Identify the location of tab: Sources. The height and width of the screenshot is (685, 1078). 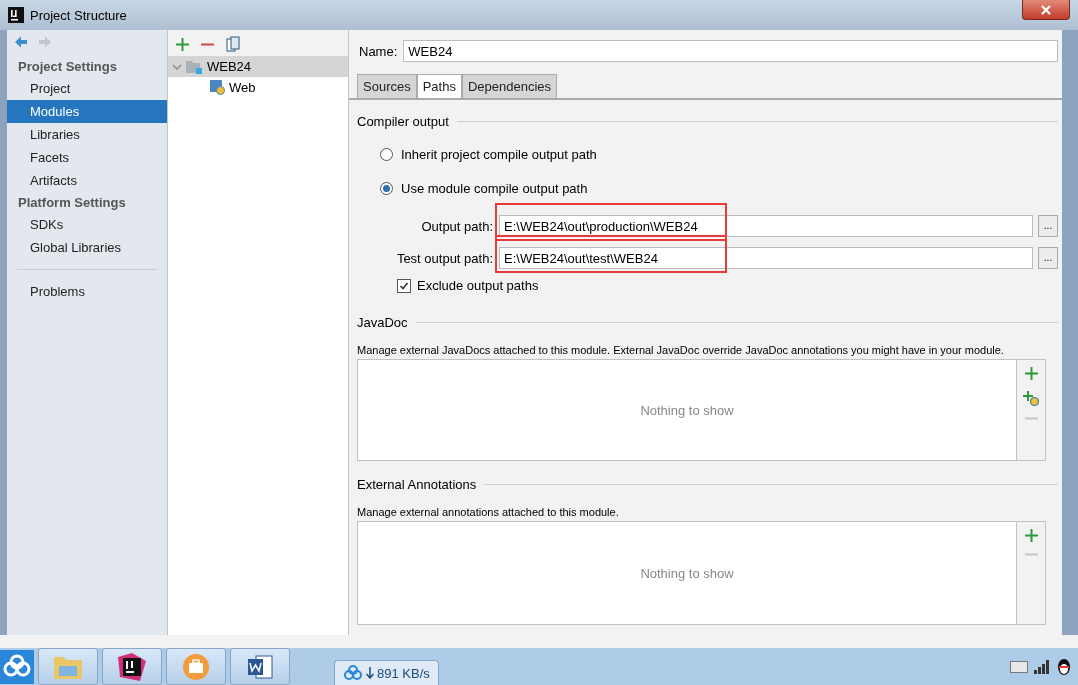
(387, 86).